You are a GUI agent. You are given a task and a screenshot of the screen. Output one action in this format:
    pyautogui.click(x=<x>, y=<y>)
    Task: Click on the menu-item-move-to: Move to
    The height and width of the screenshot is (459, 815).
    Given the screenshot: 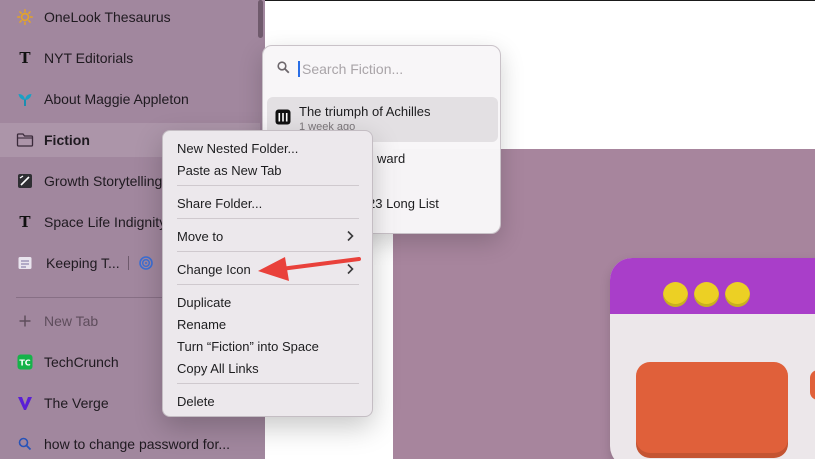 What is the action you would take?
    pyautogui.click(x=267, y=236)
    